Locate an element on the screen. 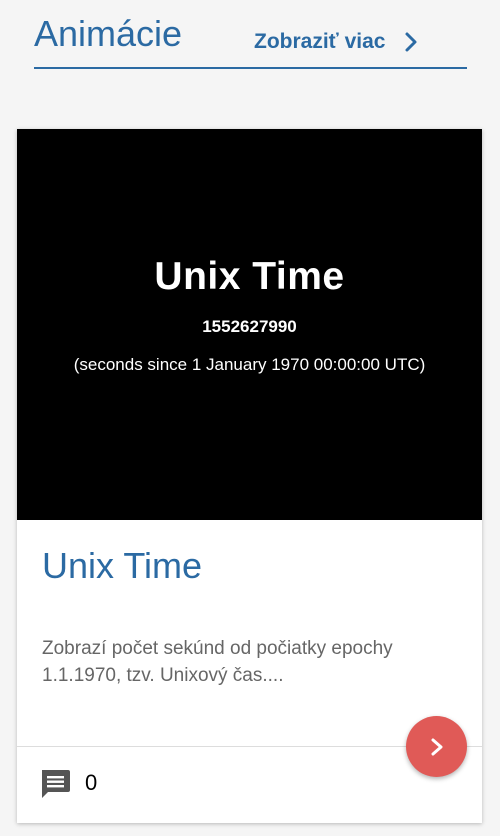  open-animation-button is located at coordinates (436, 746).